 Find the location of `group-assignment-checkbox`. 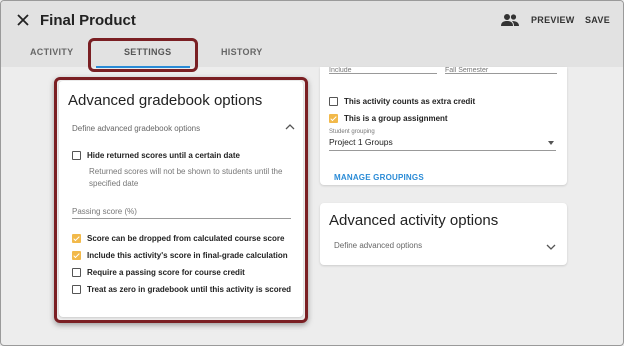

group-assignment-checkbox is located at coordinates (333, 118).